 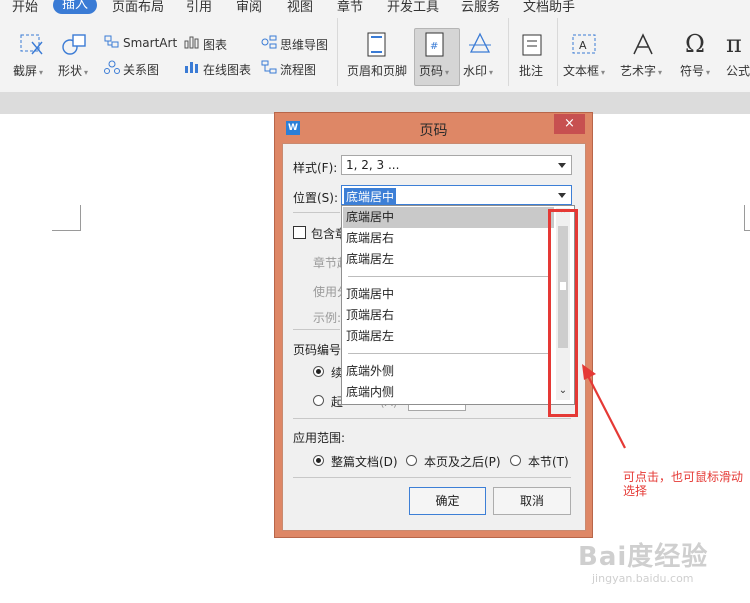 What do you see at coordinates (478, 70) in the screenshot?
I see `watermark-button: 水印` at bounding box center [478, 70].